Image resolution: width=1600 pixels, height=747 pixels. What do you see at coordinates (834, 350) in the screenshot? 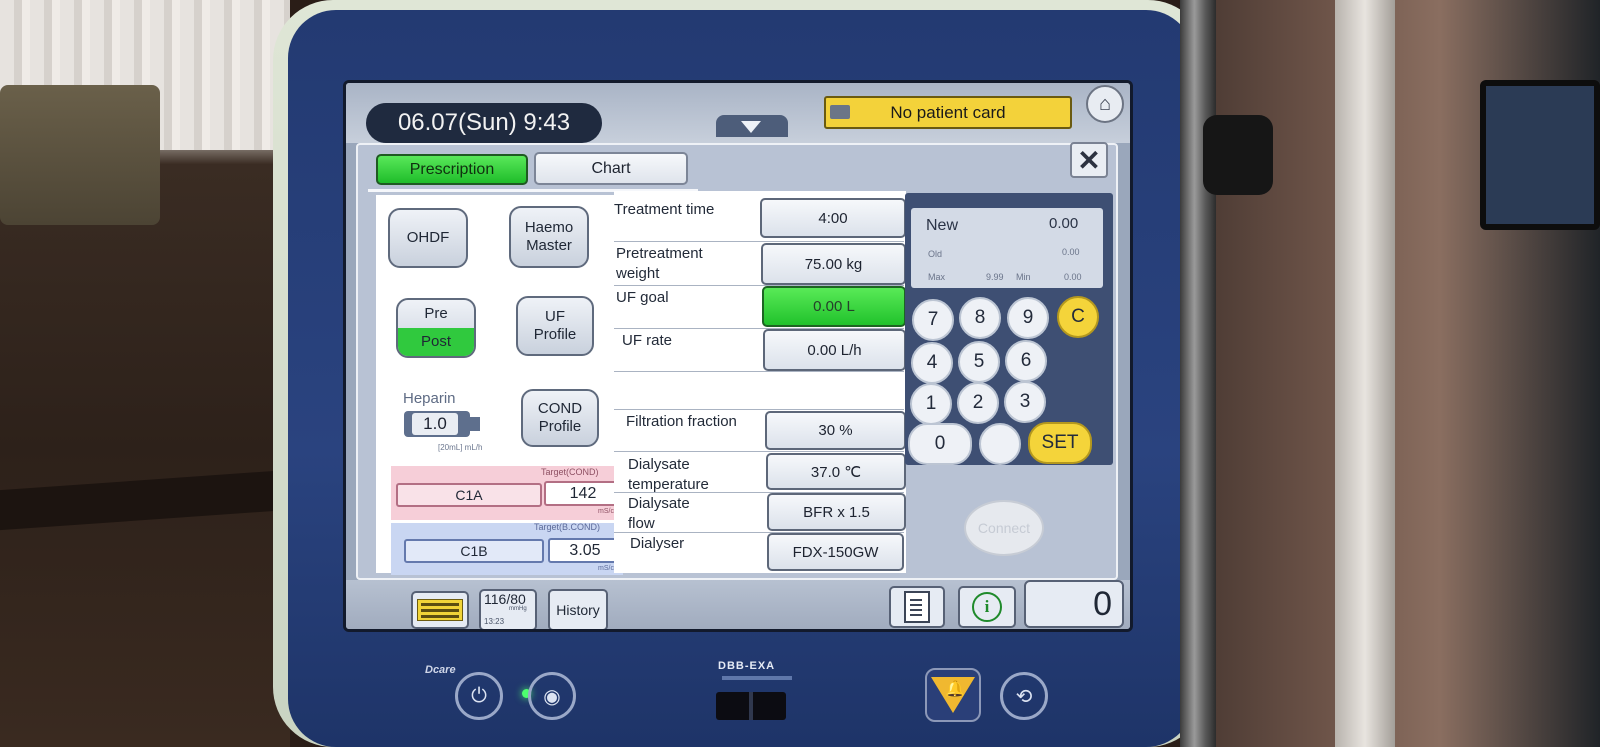
I see `param-value-uf-rate: 0.00 L/h` at bounding box center [834, 350].